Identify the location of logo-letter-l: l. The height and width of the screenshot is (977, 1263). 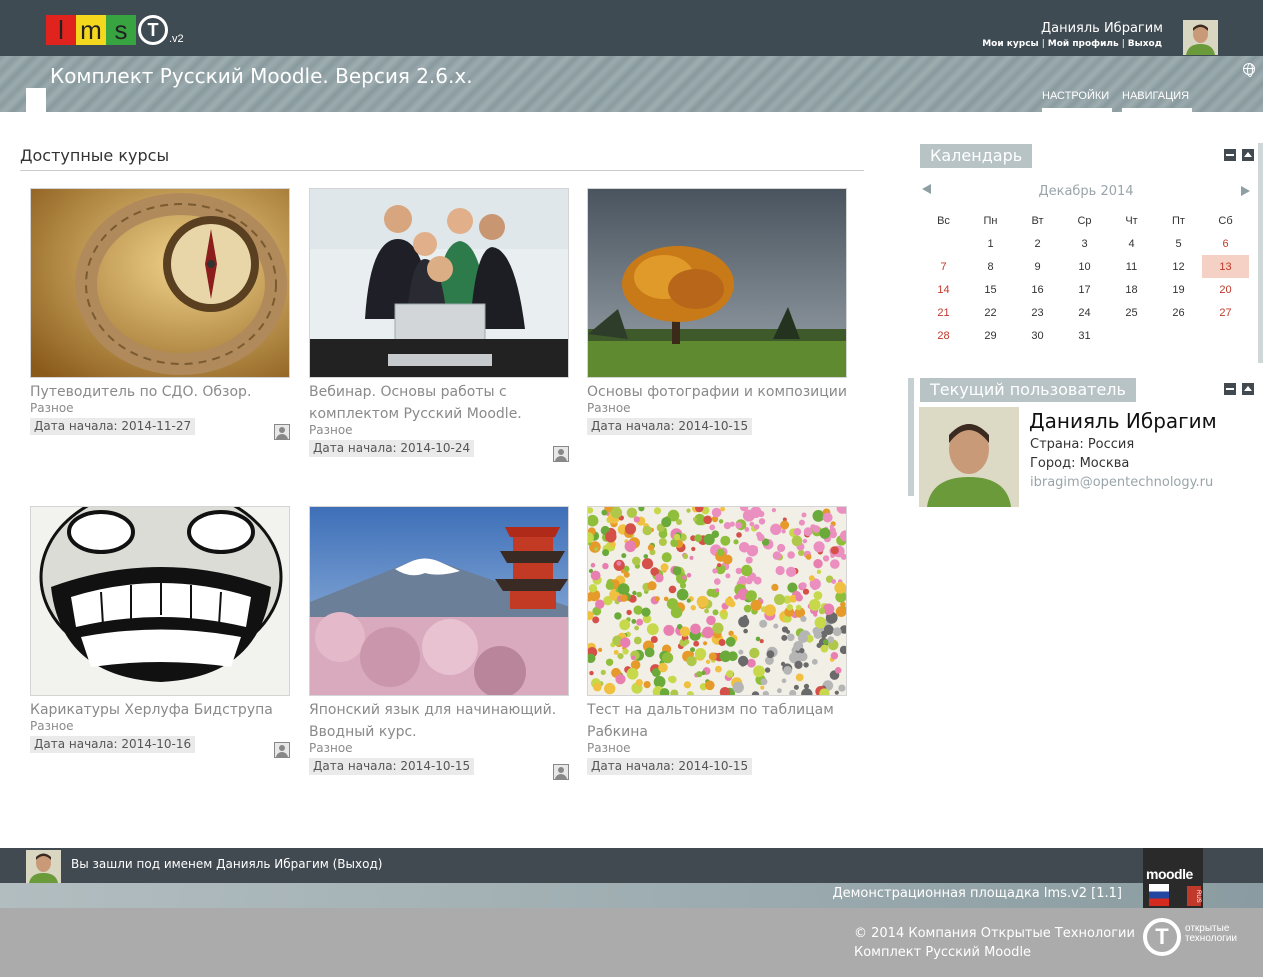
(61, 30).